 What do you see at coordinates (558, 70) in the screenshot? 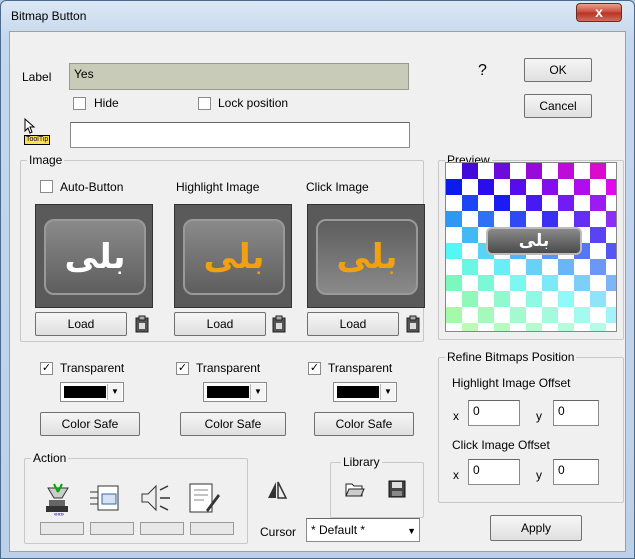
I see `ok-button: OK` at bounding box center [558, 70].